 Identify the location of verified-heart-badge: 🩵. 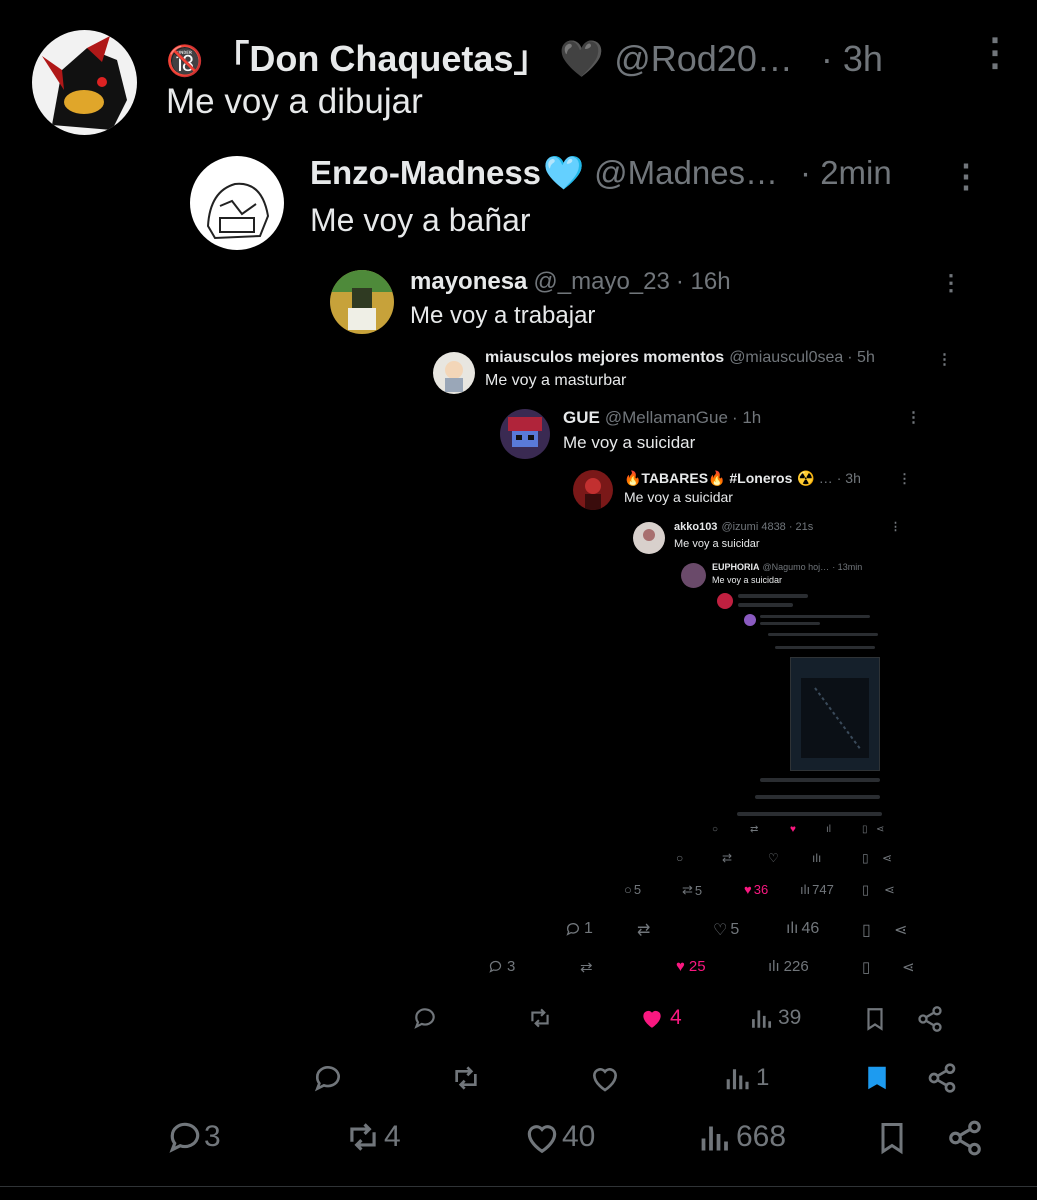
(564, 172).